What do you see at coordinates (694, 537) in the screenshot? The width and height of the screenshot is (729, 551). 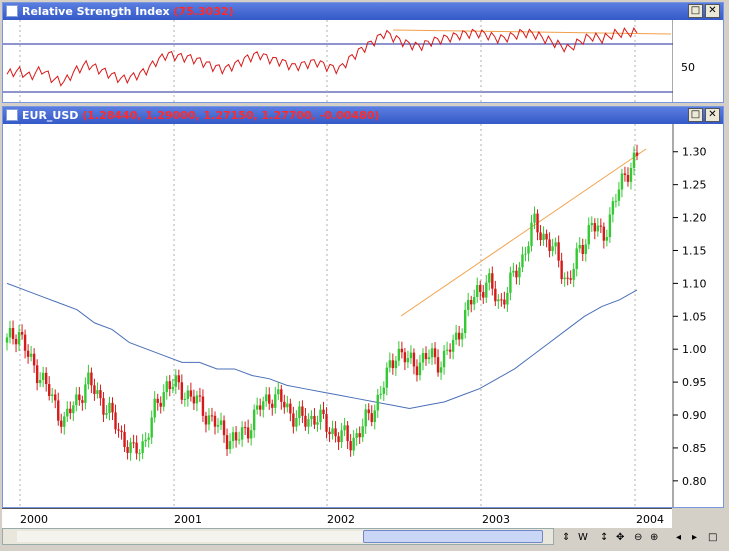 I see `scroll-right-icon: ▸` at bounding box center [694, 537].